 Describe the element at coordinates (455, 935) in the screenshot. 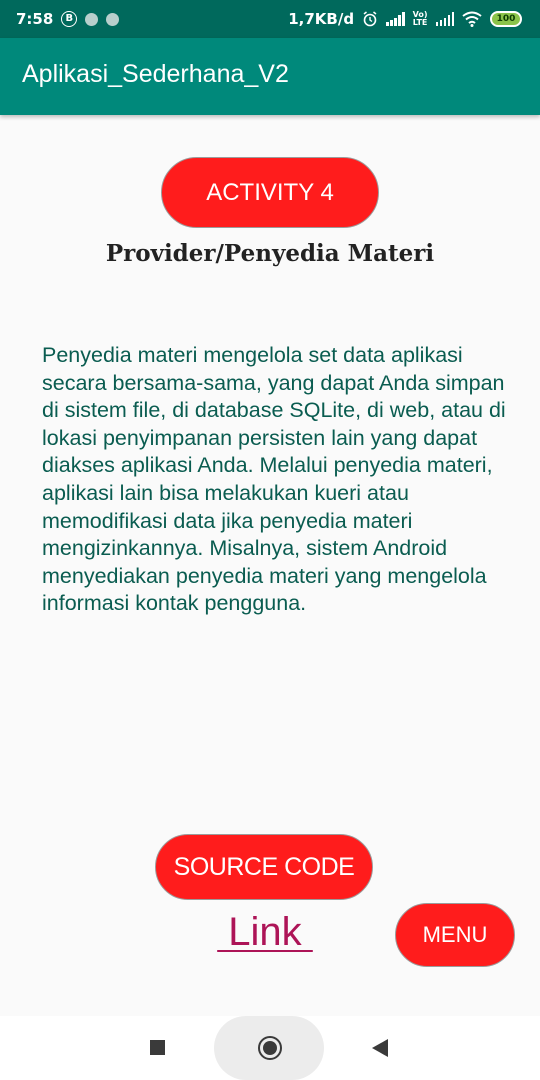

I see `menu-button: MENU` at that location.